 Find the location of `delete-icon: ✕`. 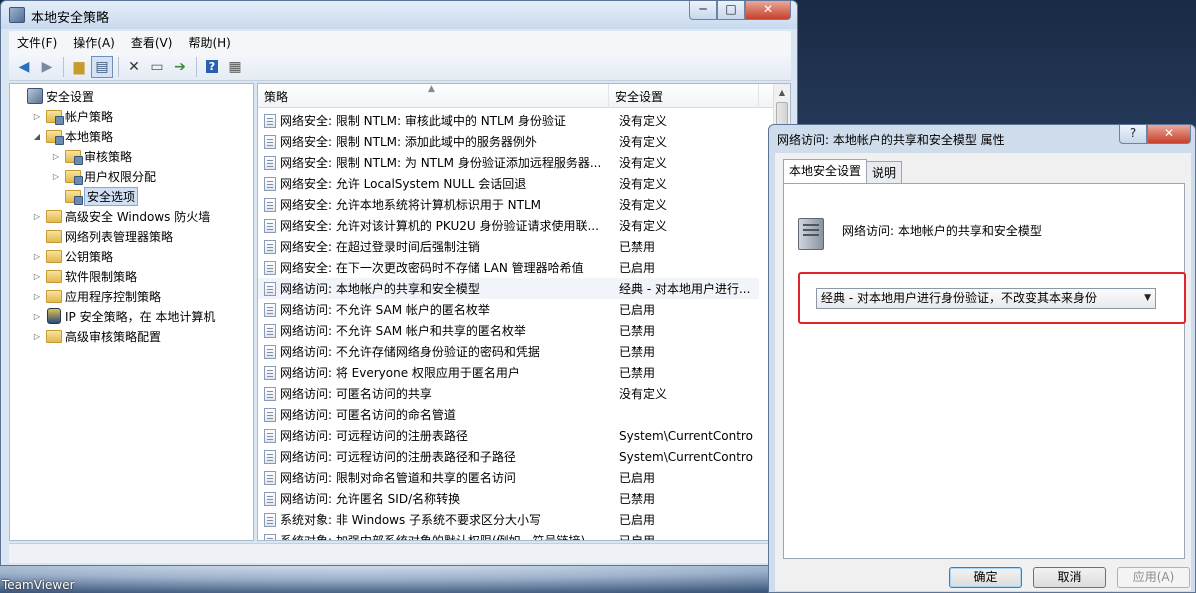

delete-icon: ✕ is located at coordinates (134, 67).